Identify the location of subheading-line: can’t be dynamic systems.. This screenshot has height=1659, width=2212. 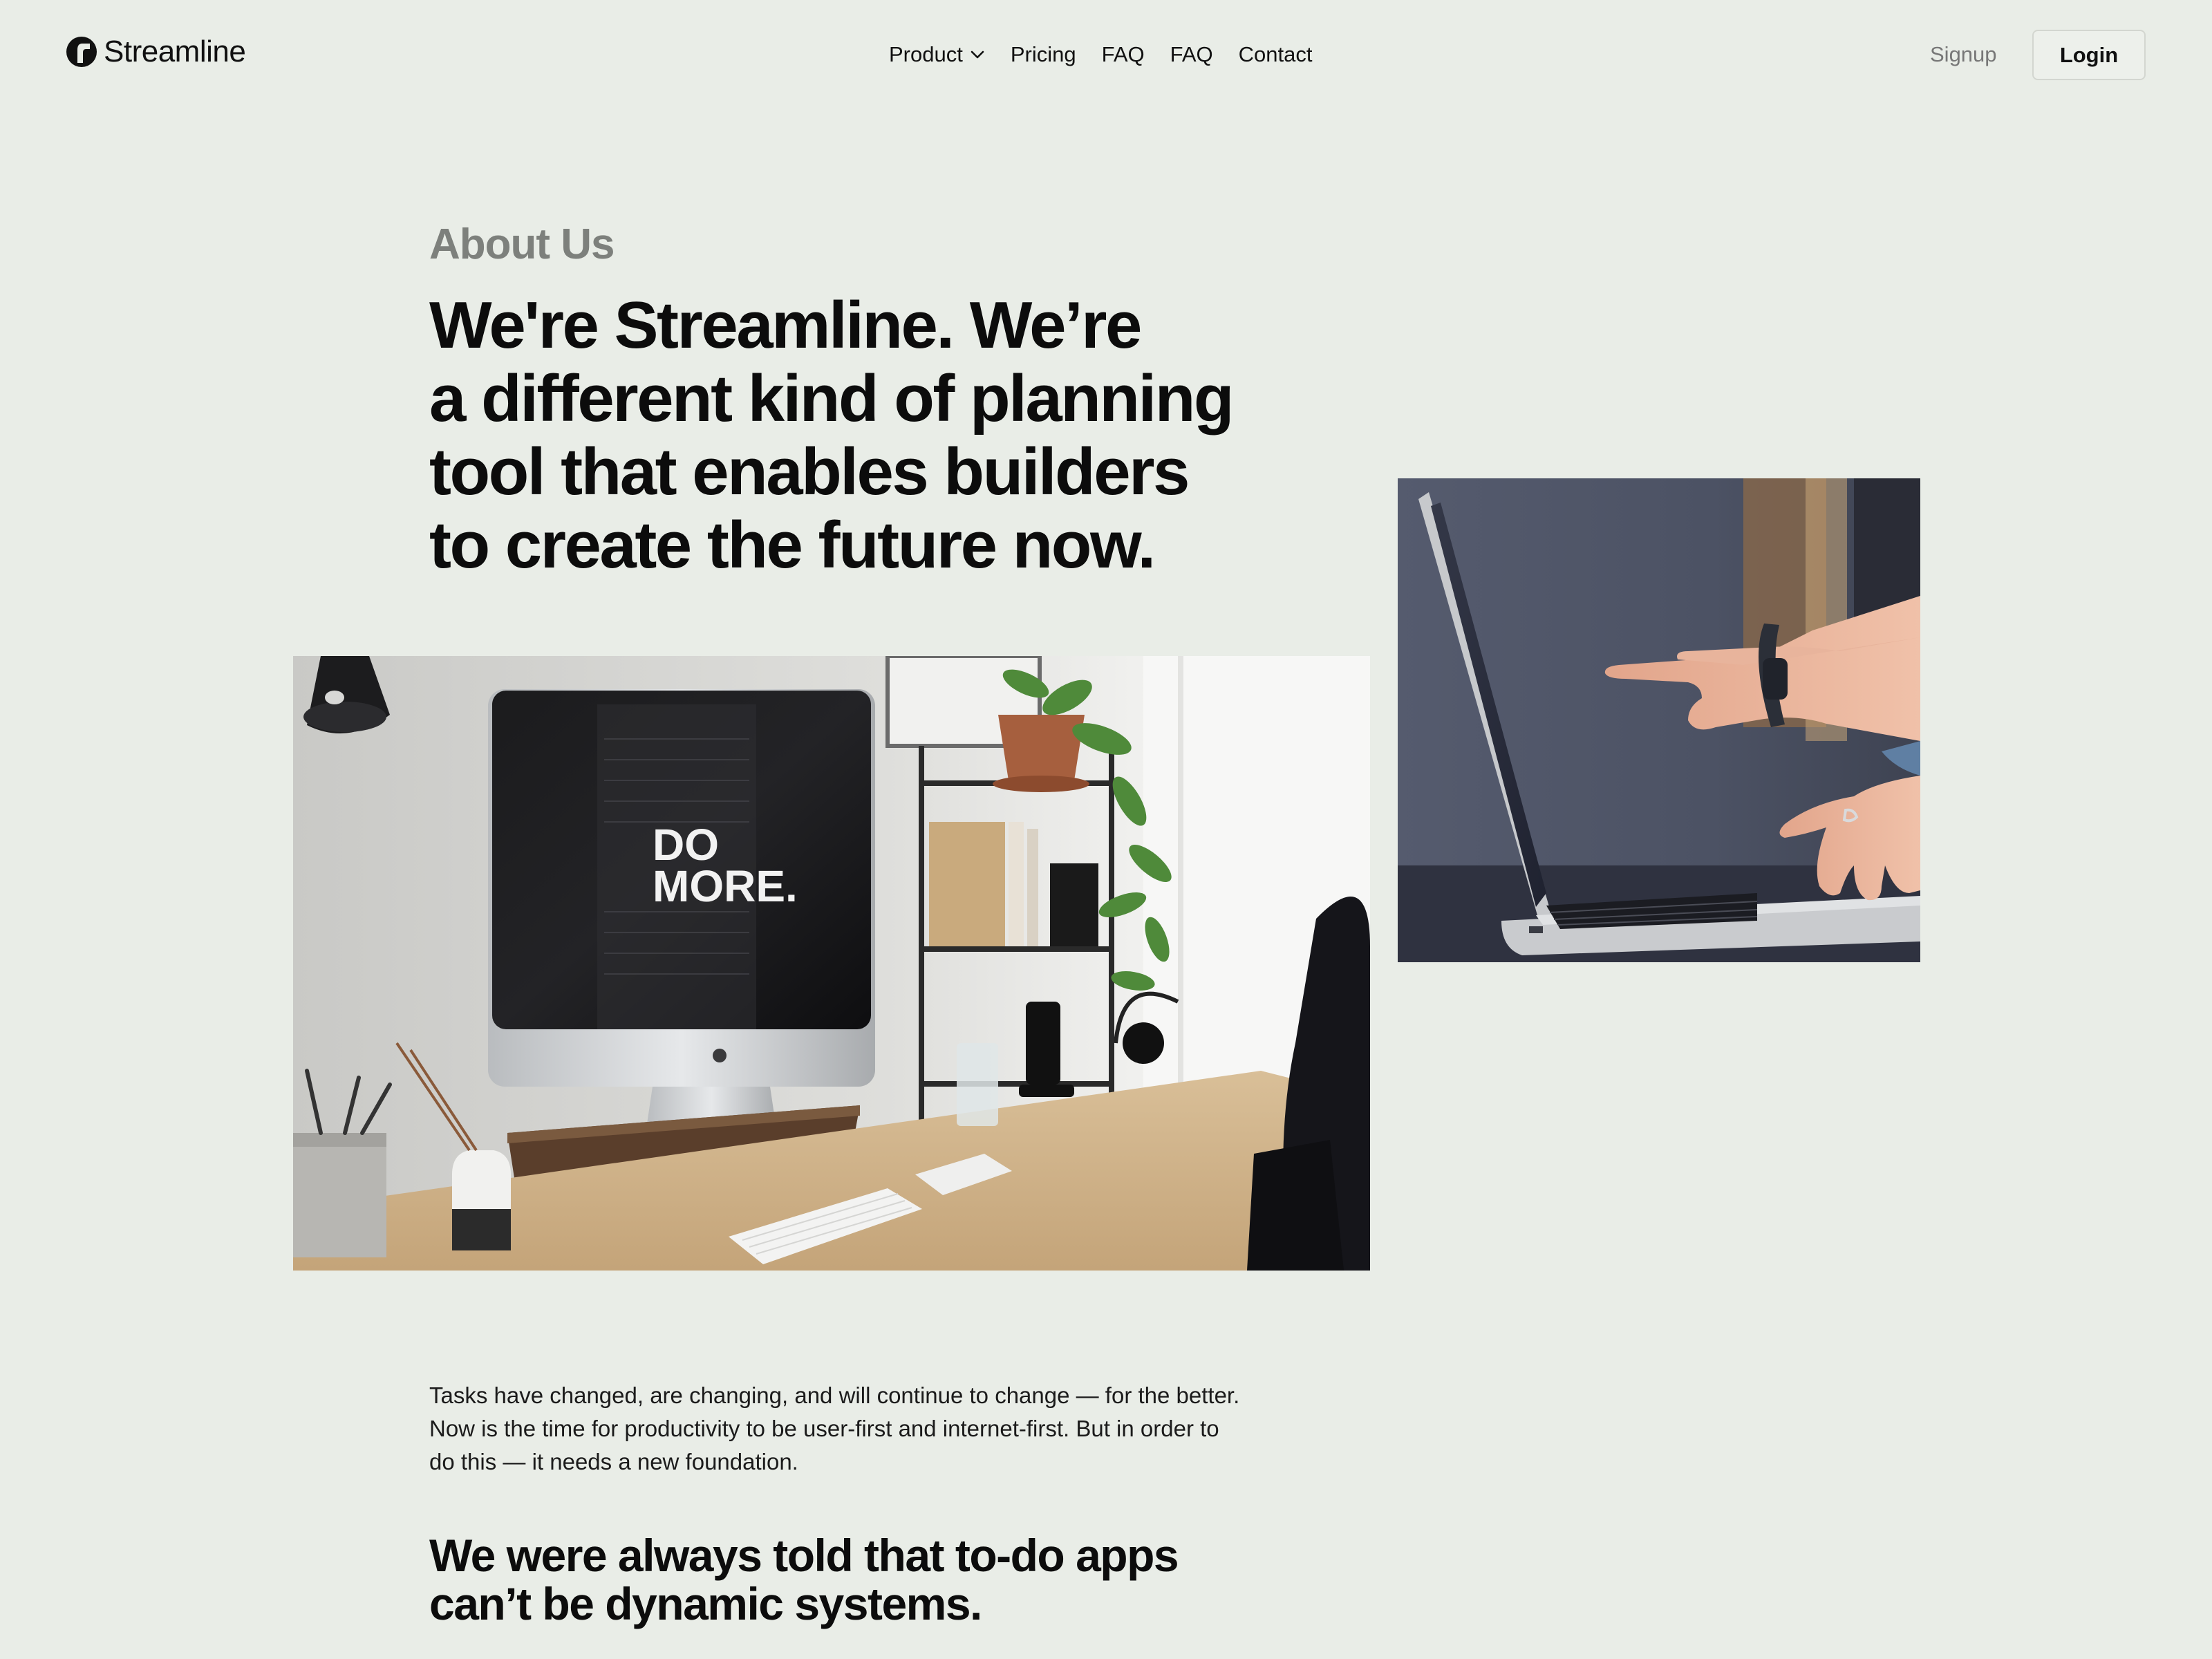
(705, 1604).